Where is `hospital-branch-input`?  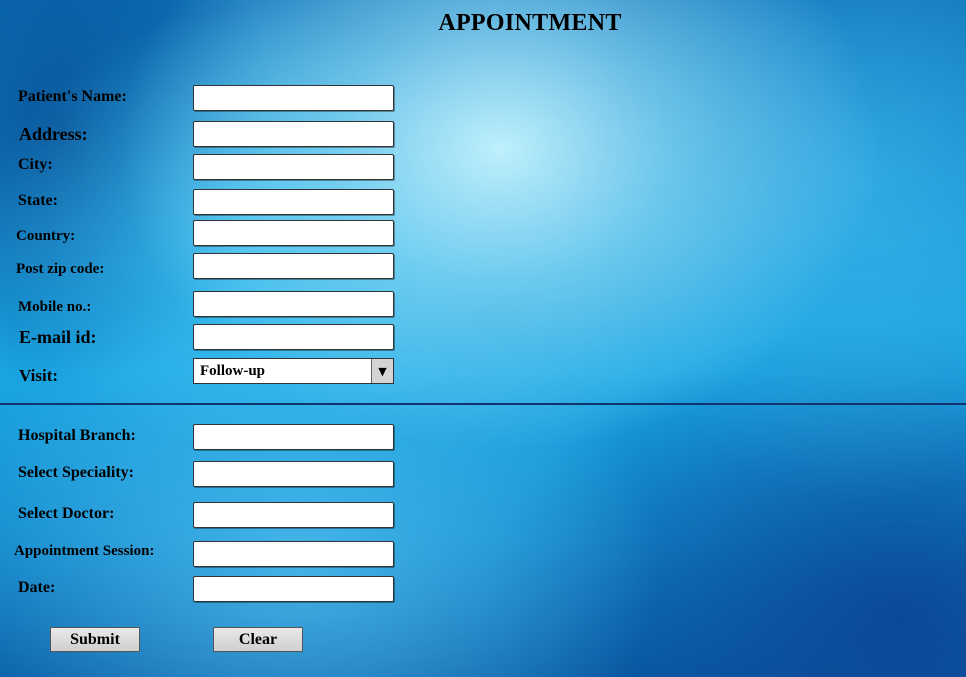
hospital-branch-input is located at coordinates (293, 437).